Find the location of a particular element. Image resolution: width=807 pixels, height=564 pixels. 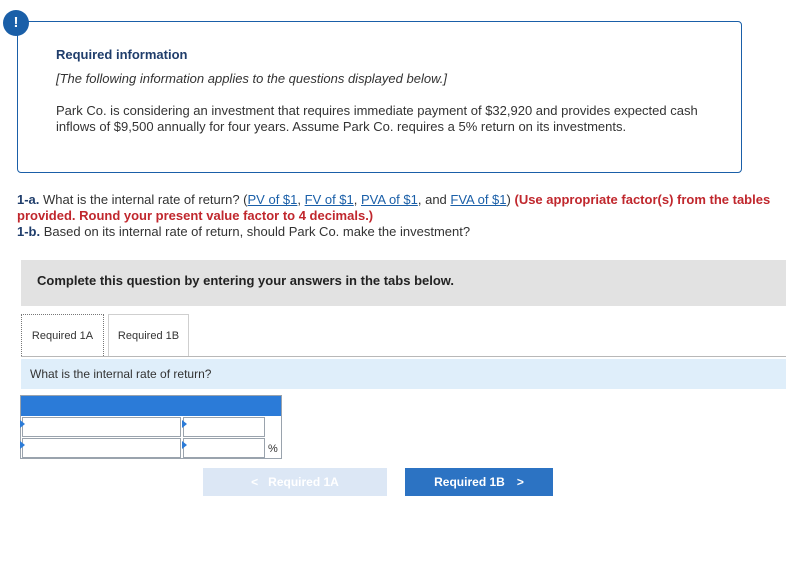

answer-row1-value-field is located at coordinates (224, 427).